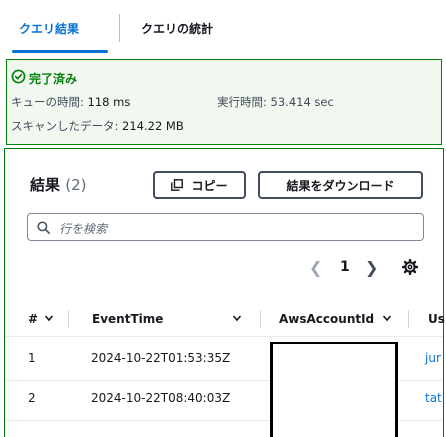 The width and height of the screenshot is (446, 437). What do you see at coordinates (33, 319) in the screenshot?
I see `column-header-number: #` at bounding box center [33, 319].